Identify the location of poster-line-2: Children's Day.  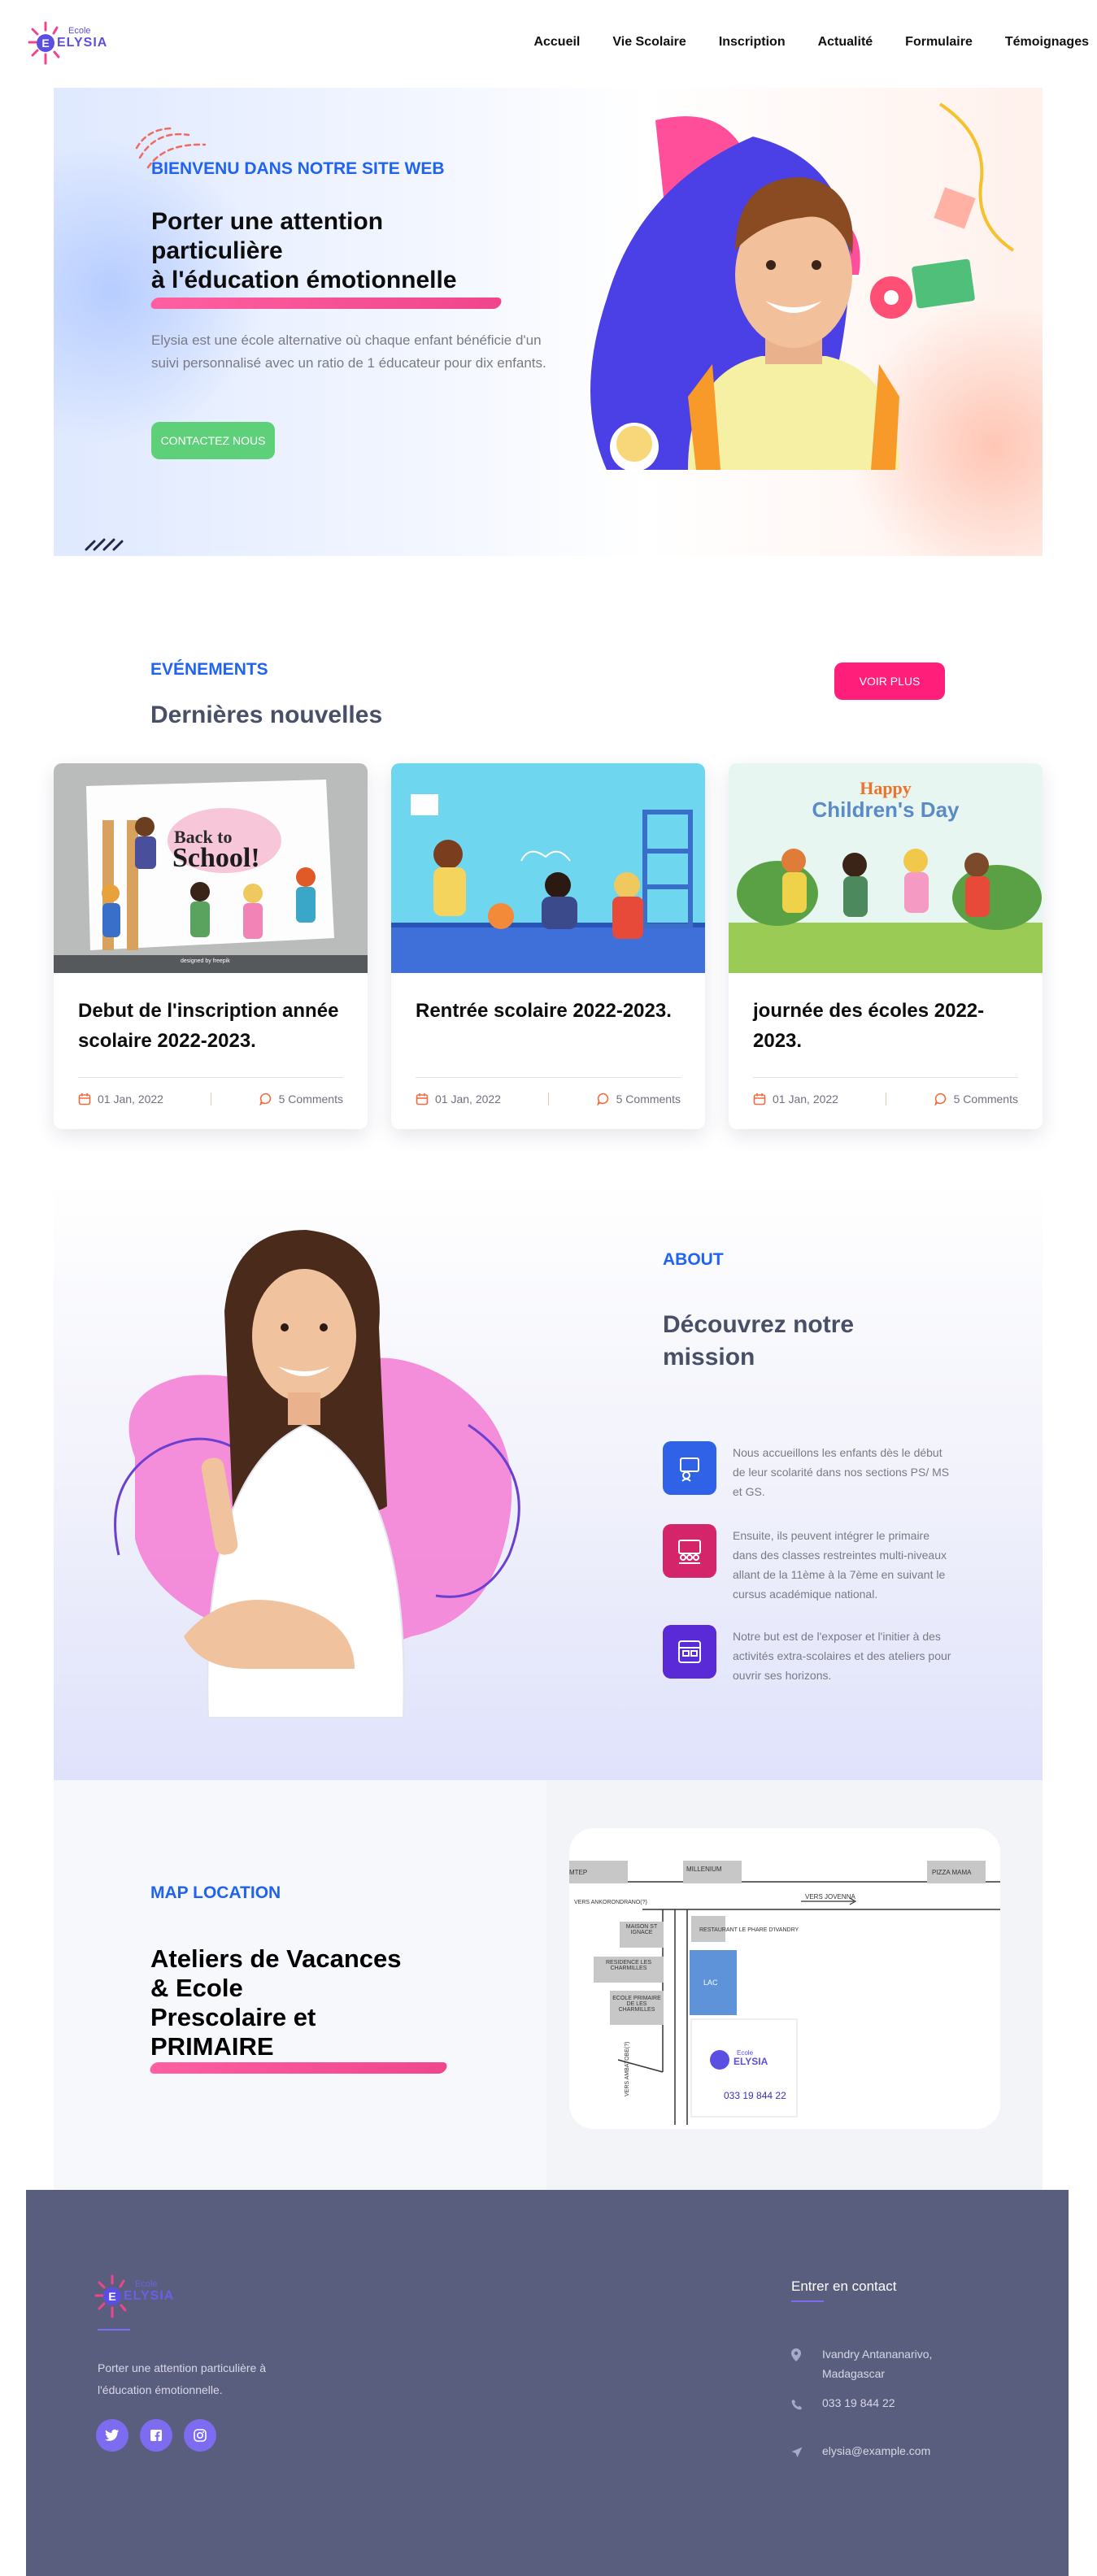
(886, 809).